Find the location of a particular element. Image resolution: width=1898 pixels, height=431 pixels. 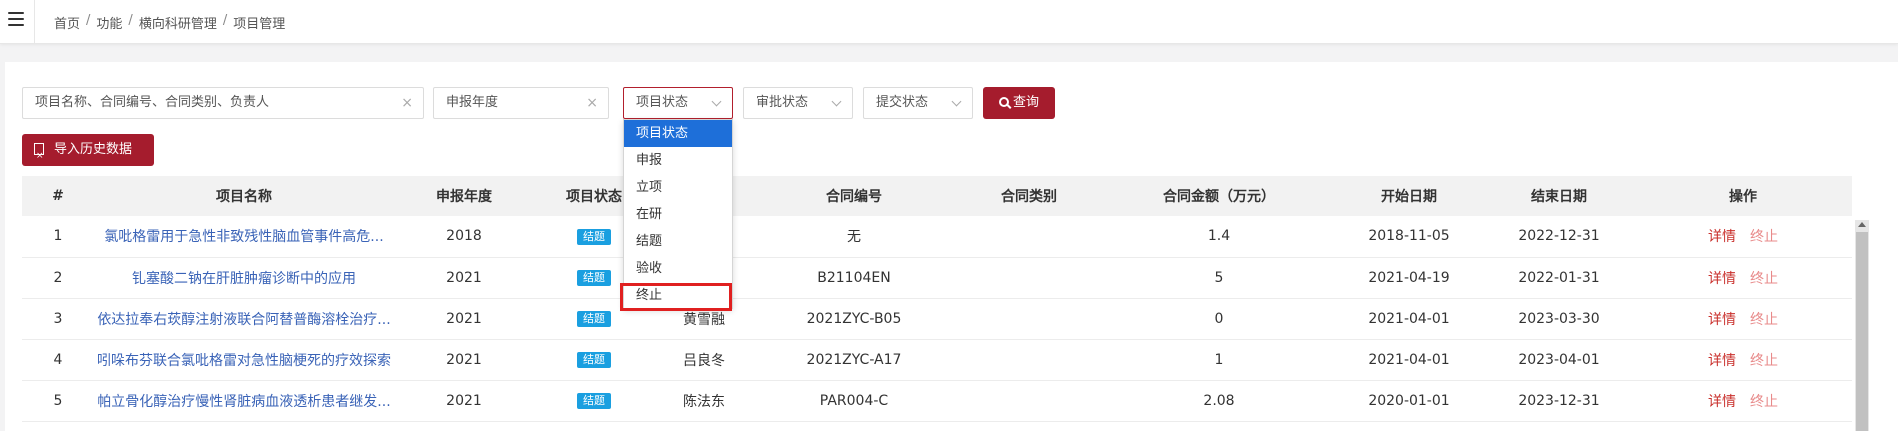

column-header: 申报年度 is located at coordinates (464, 197).